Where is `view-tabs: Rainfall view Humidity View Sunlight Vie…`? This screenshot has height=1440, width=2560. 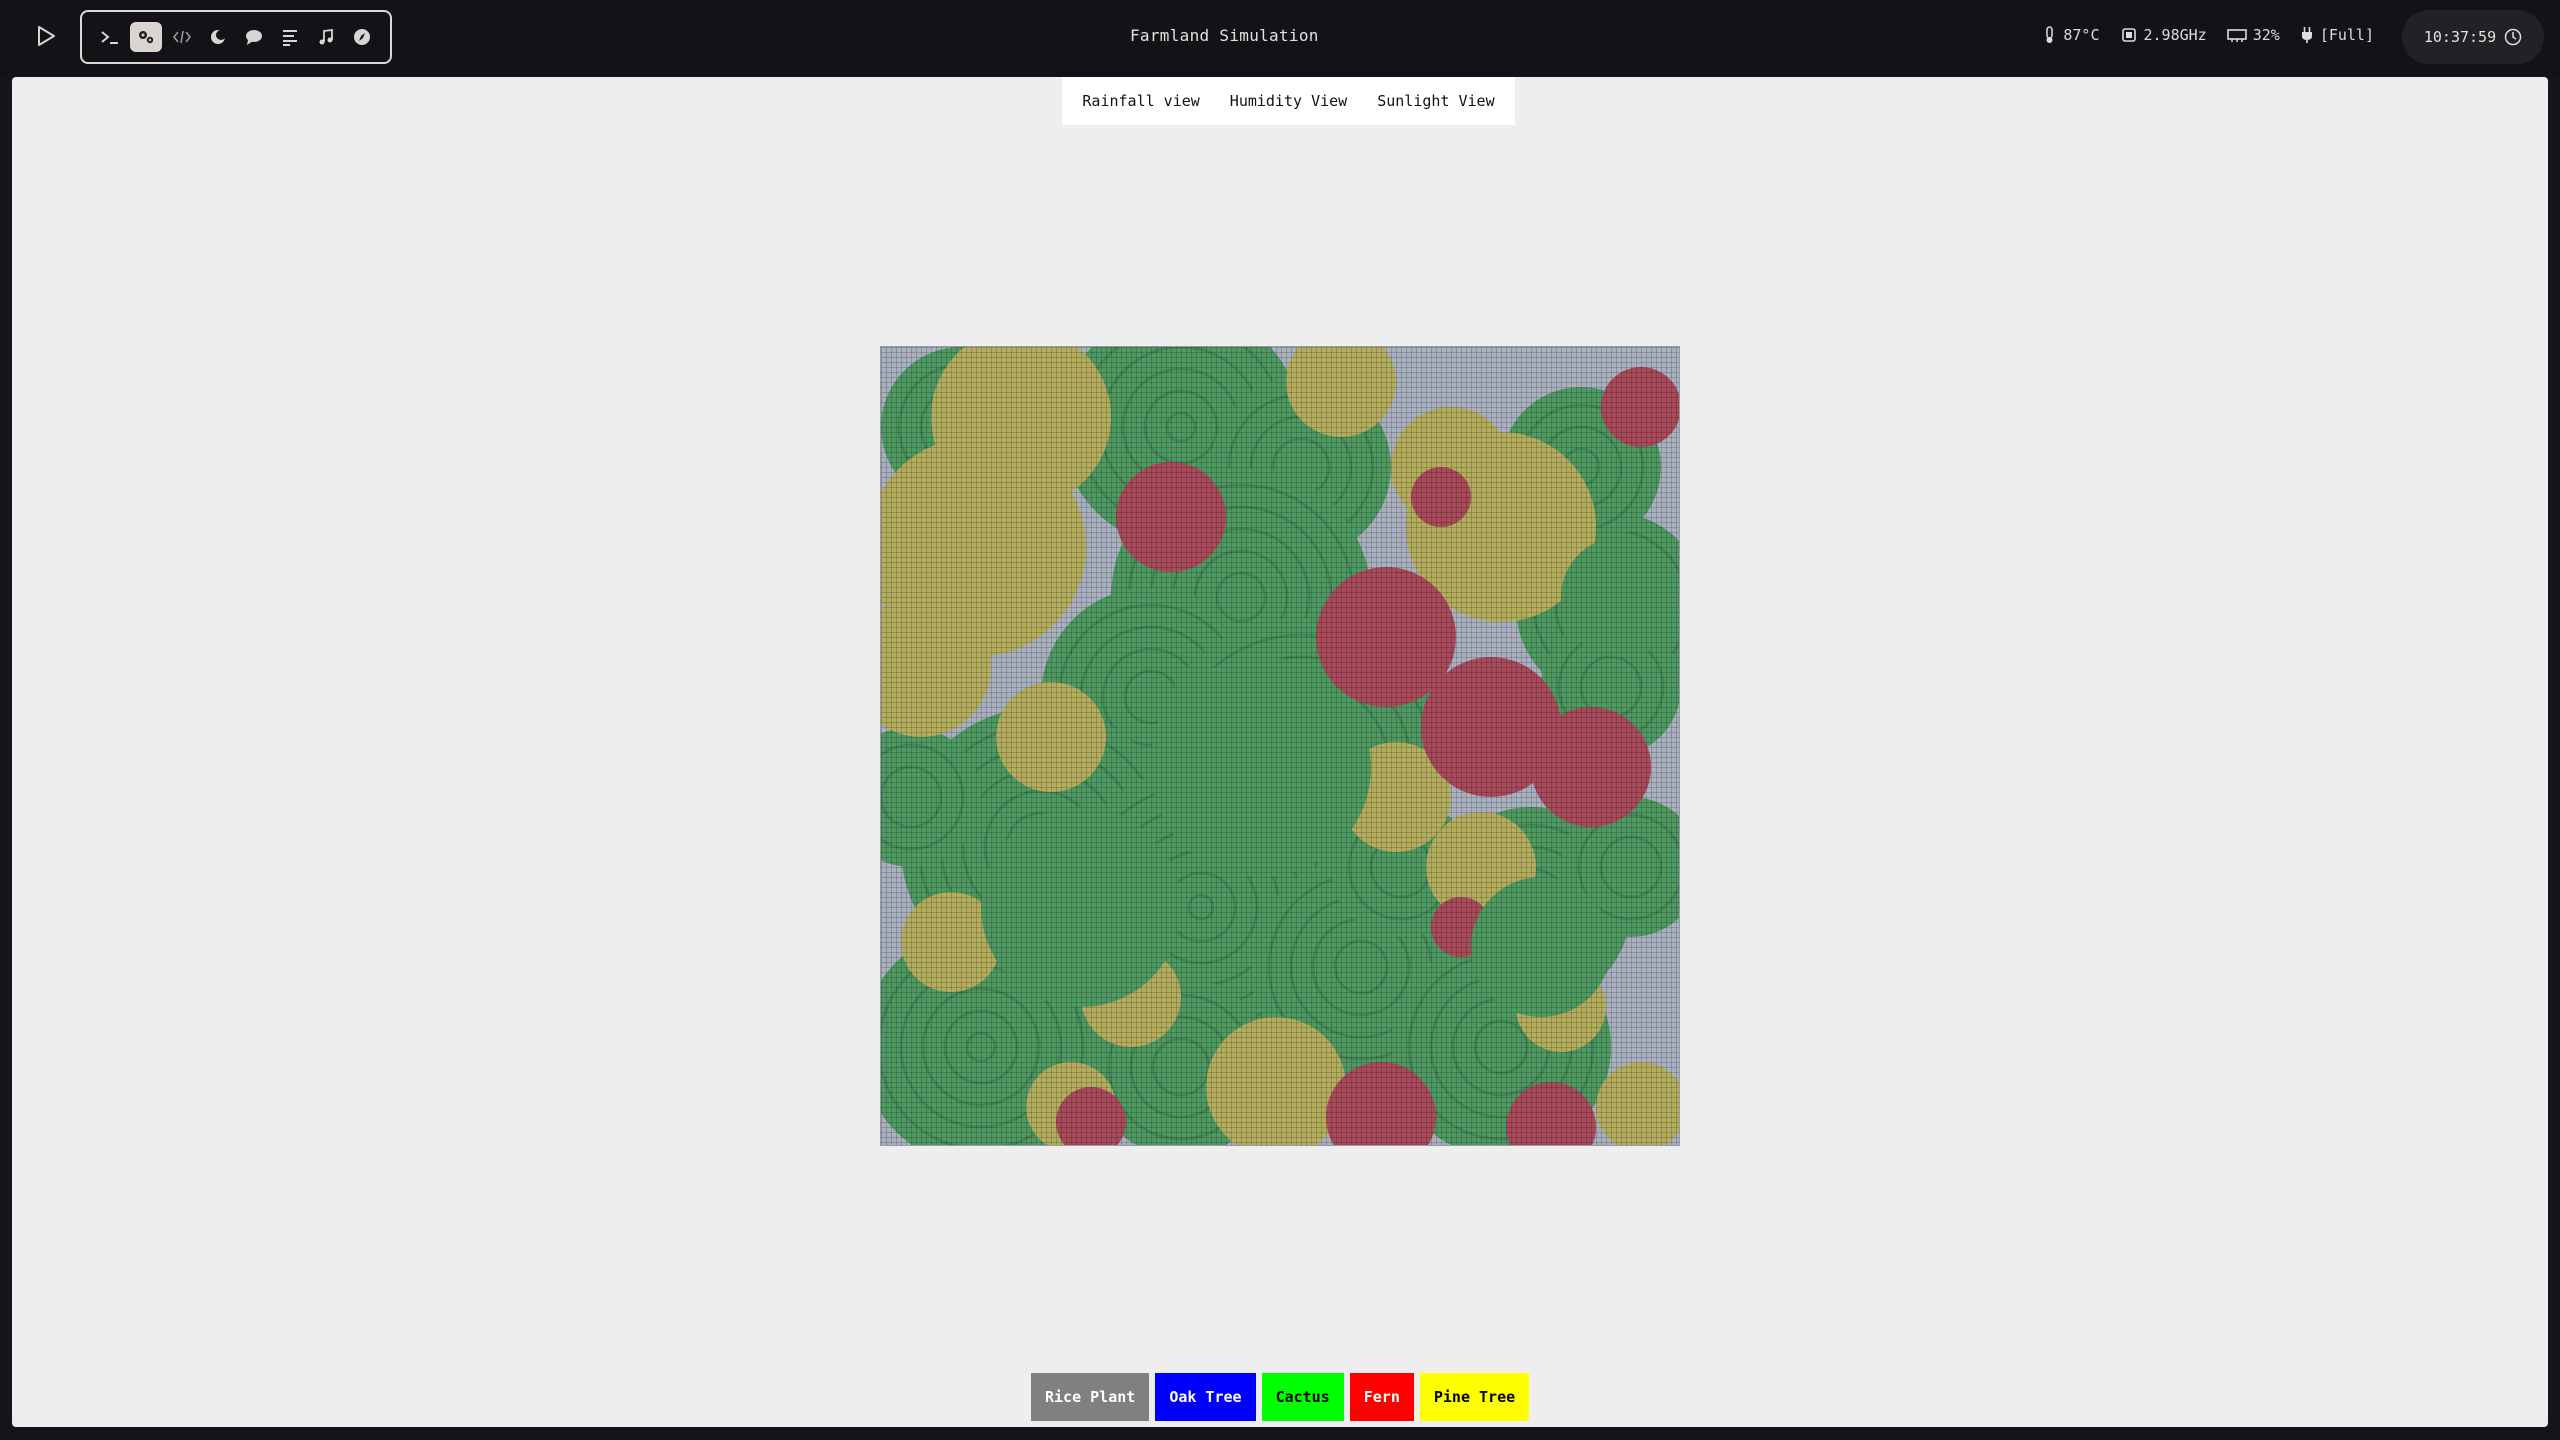
view-tabs: Rainfall view Humidity View Sunlight Vie… is located at coordinates (1288, 101).